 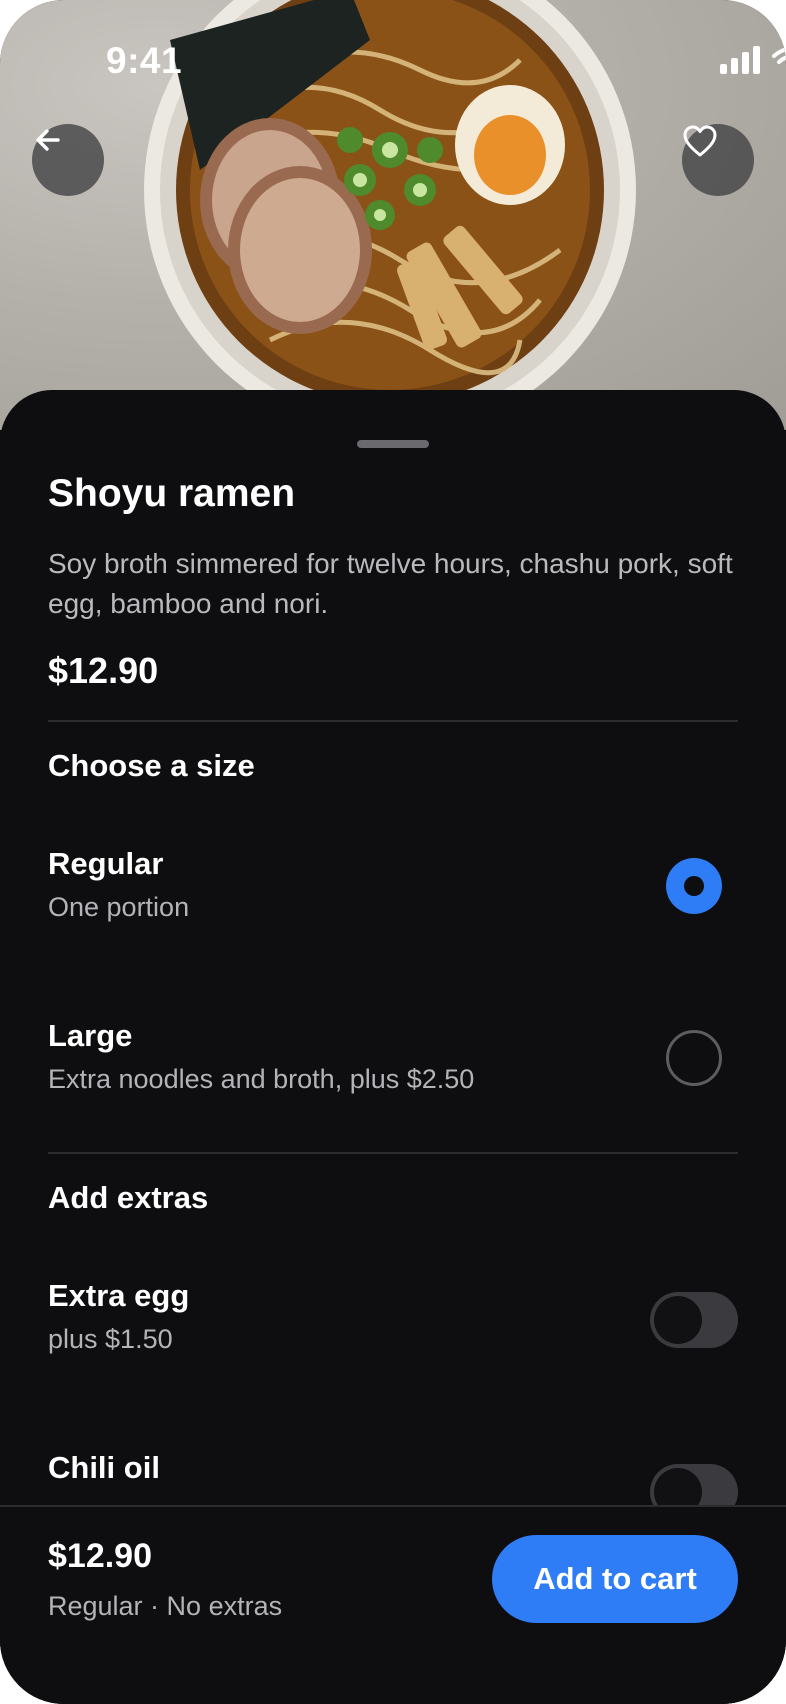 What do you see at coordinates (694, 886) in the screenshot?
I see `radio-regular` at bounding box center [694, 886].